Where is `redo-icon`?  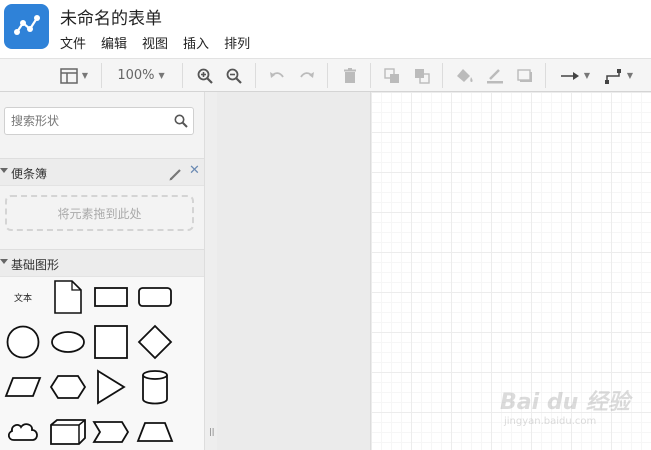
redo-icon is located at coordinates (307, 76).